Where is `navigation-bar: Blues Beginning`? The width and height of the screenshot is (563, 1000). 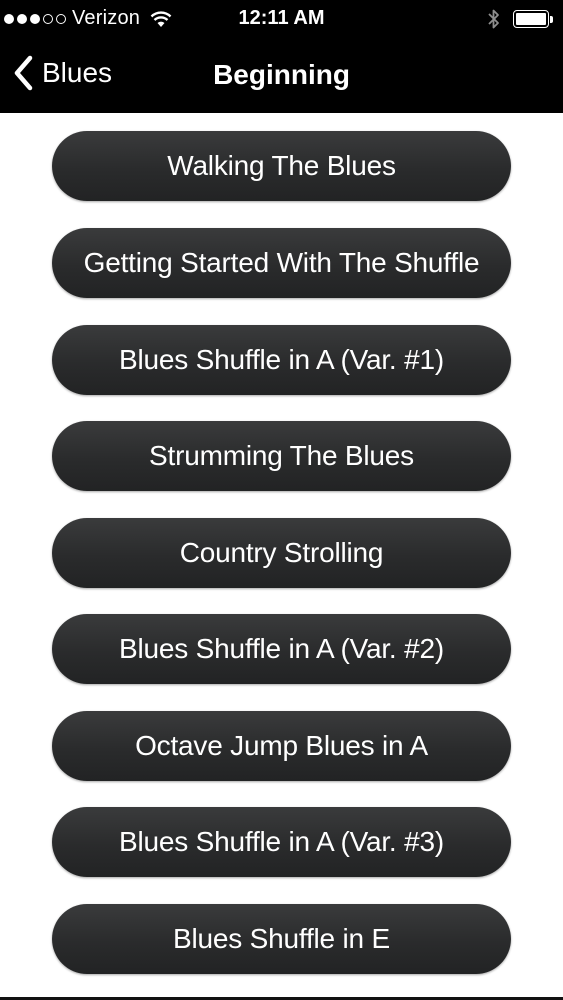
navigation-bar: Blues Beginning is located at coordinates (281, 76).